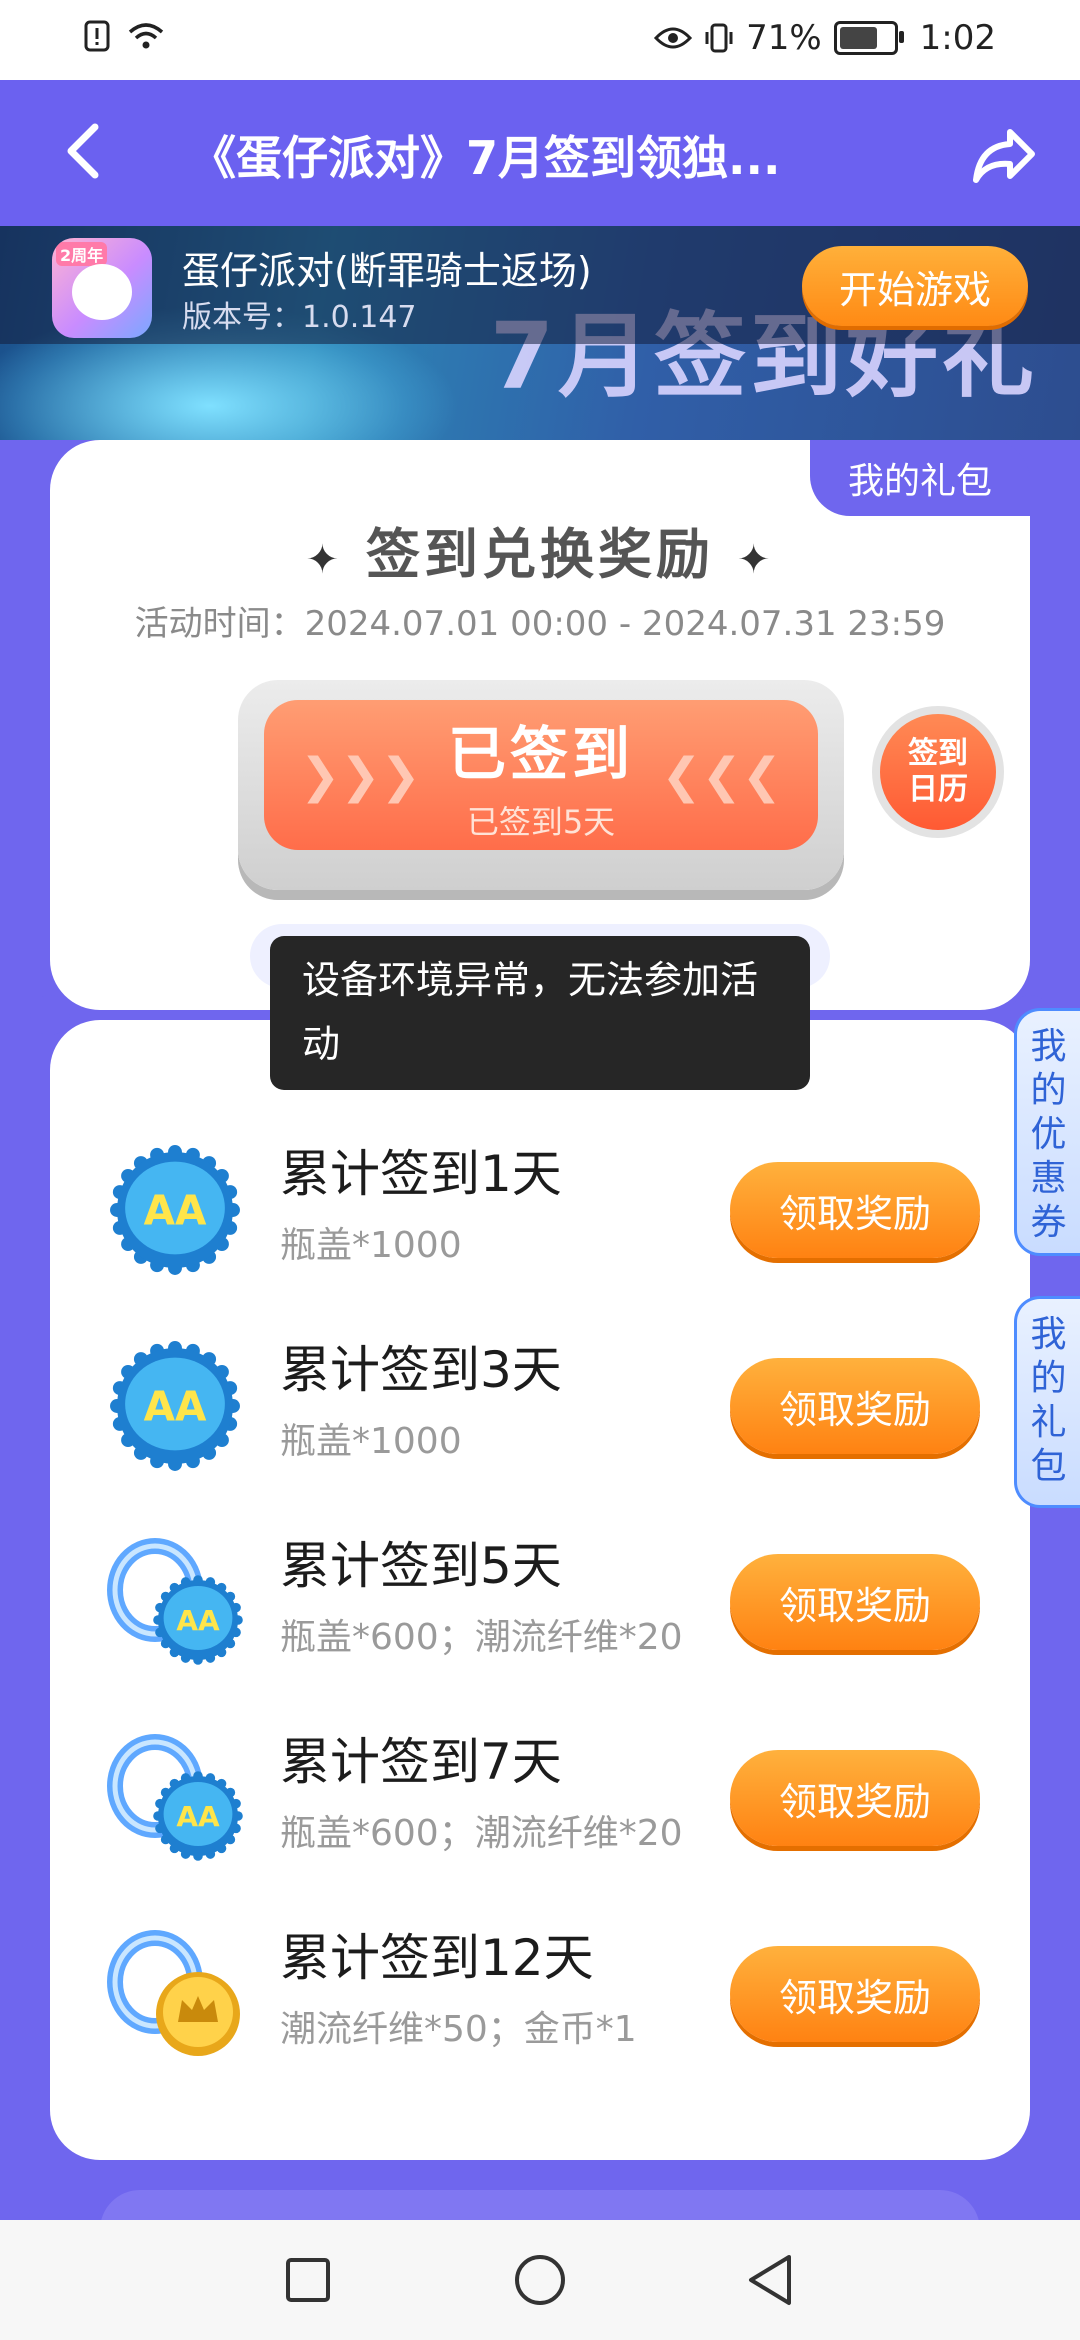 Image resolution: width=1080 pixels, height=2340 pixels. I want to click on triangle-back-icon, so click(770, 2280).